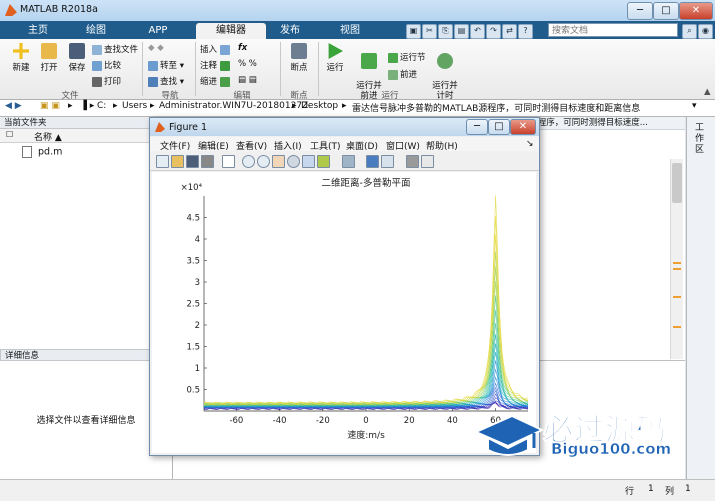 This screenshot has height=501, width=715. Describe the element at coordinates (409, 421) in the screenshot. I see `x-tick-label: 20` at that location.